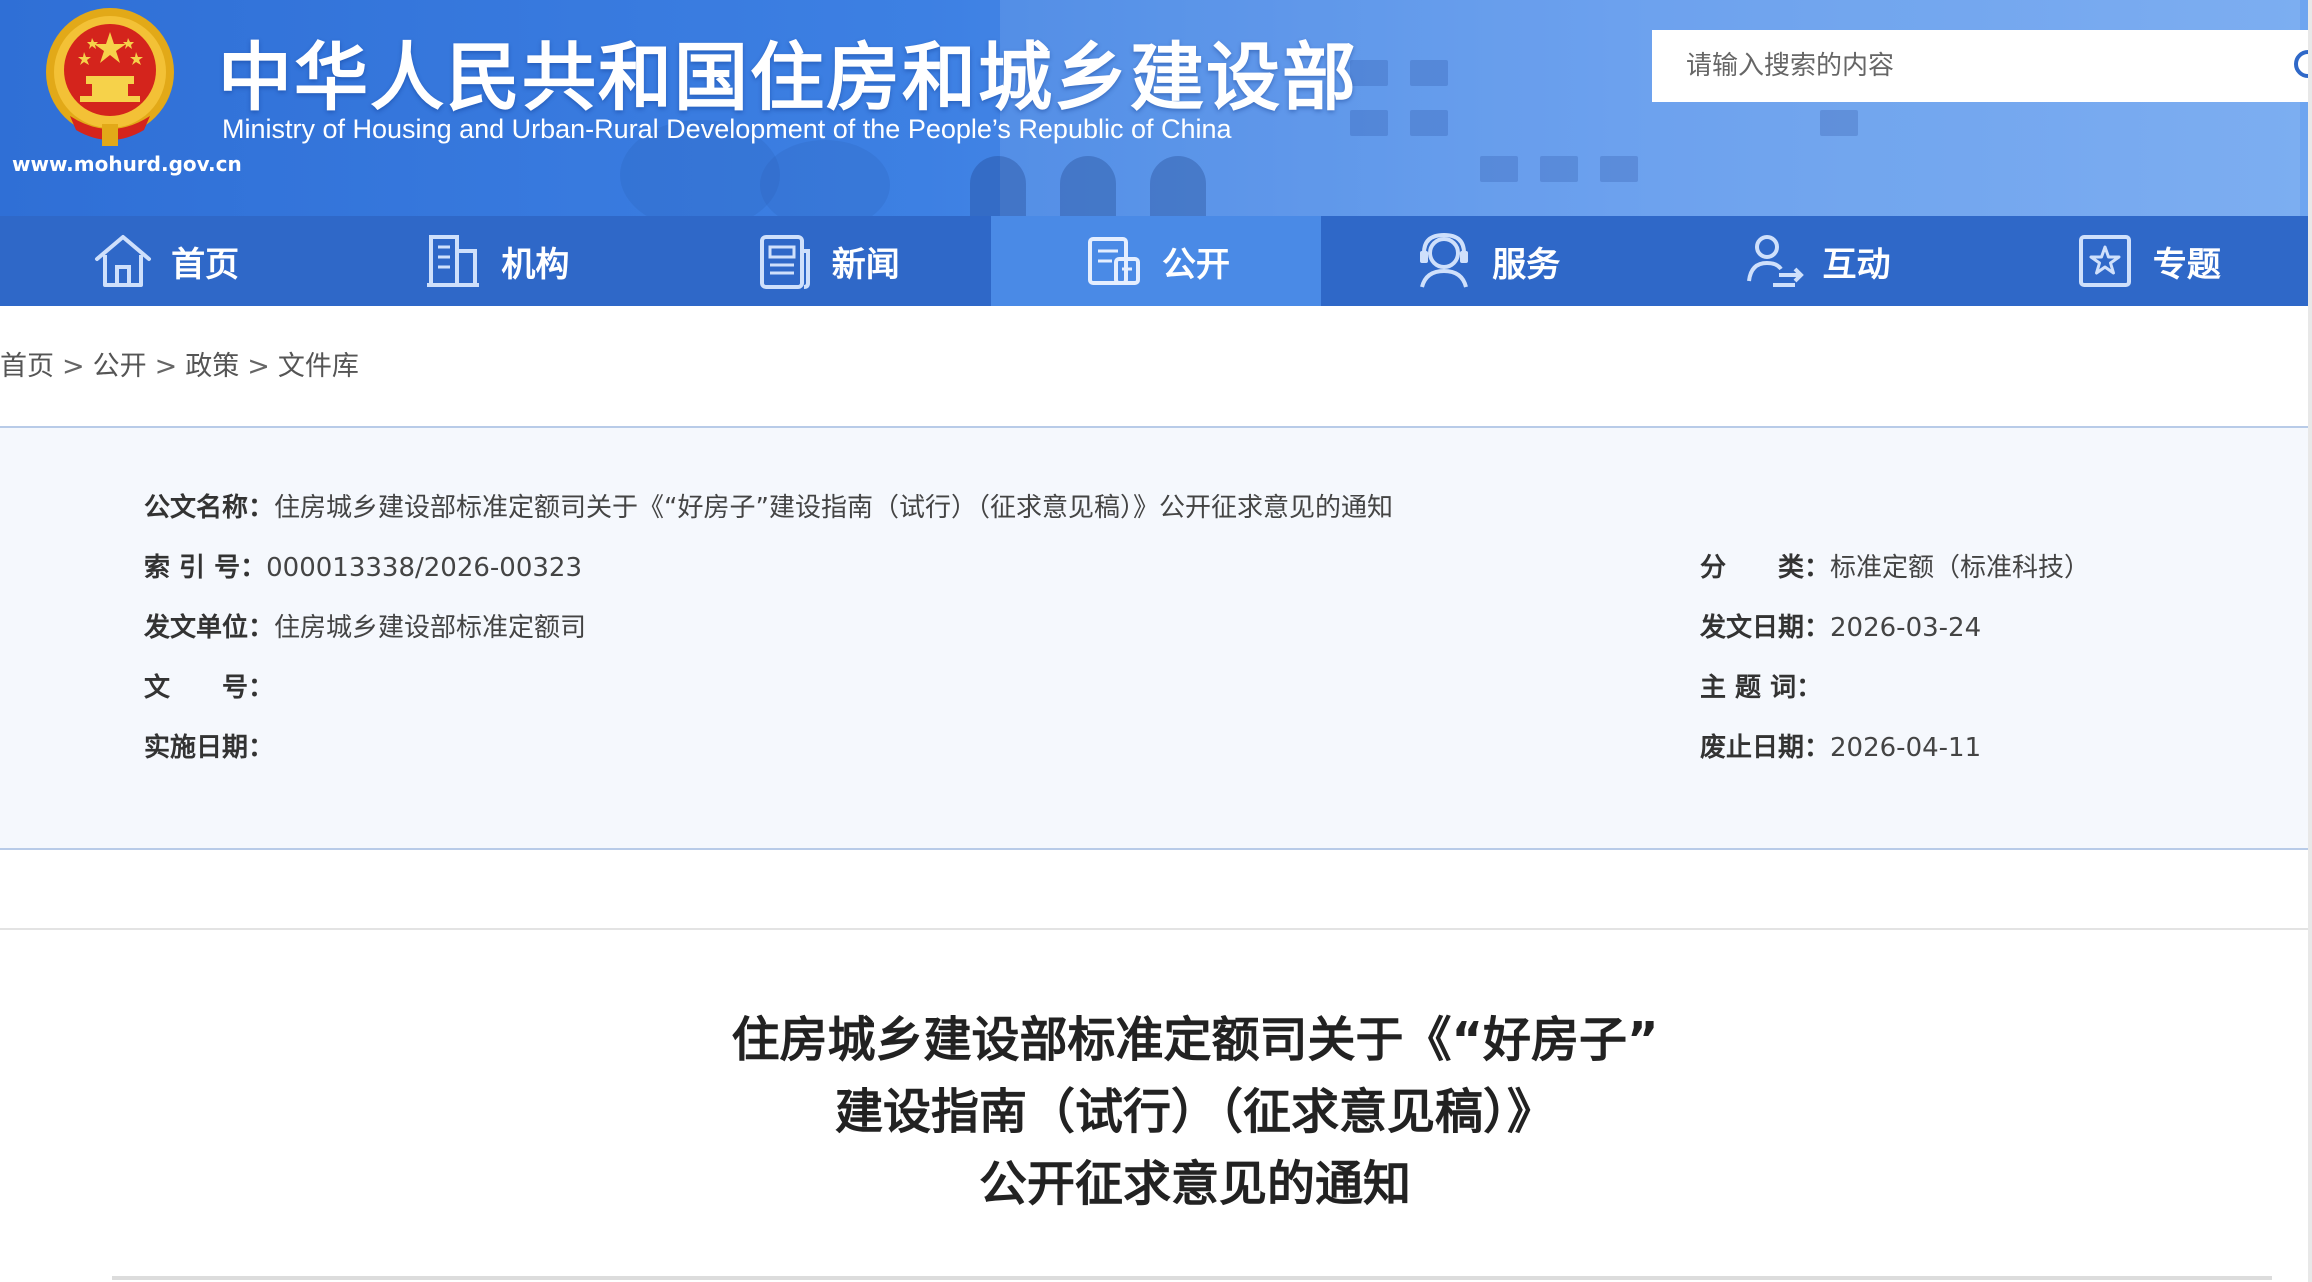 This screenshot has width=2312, height=1282. Describe the element at coordinates (1816, 261) in the screenshot. I see `nav-item-interaction: 互动` at that location.